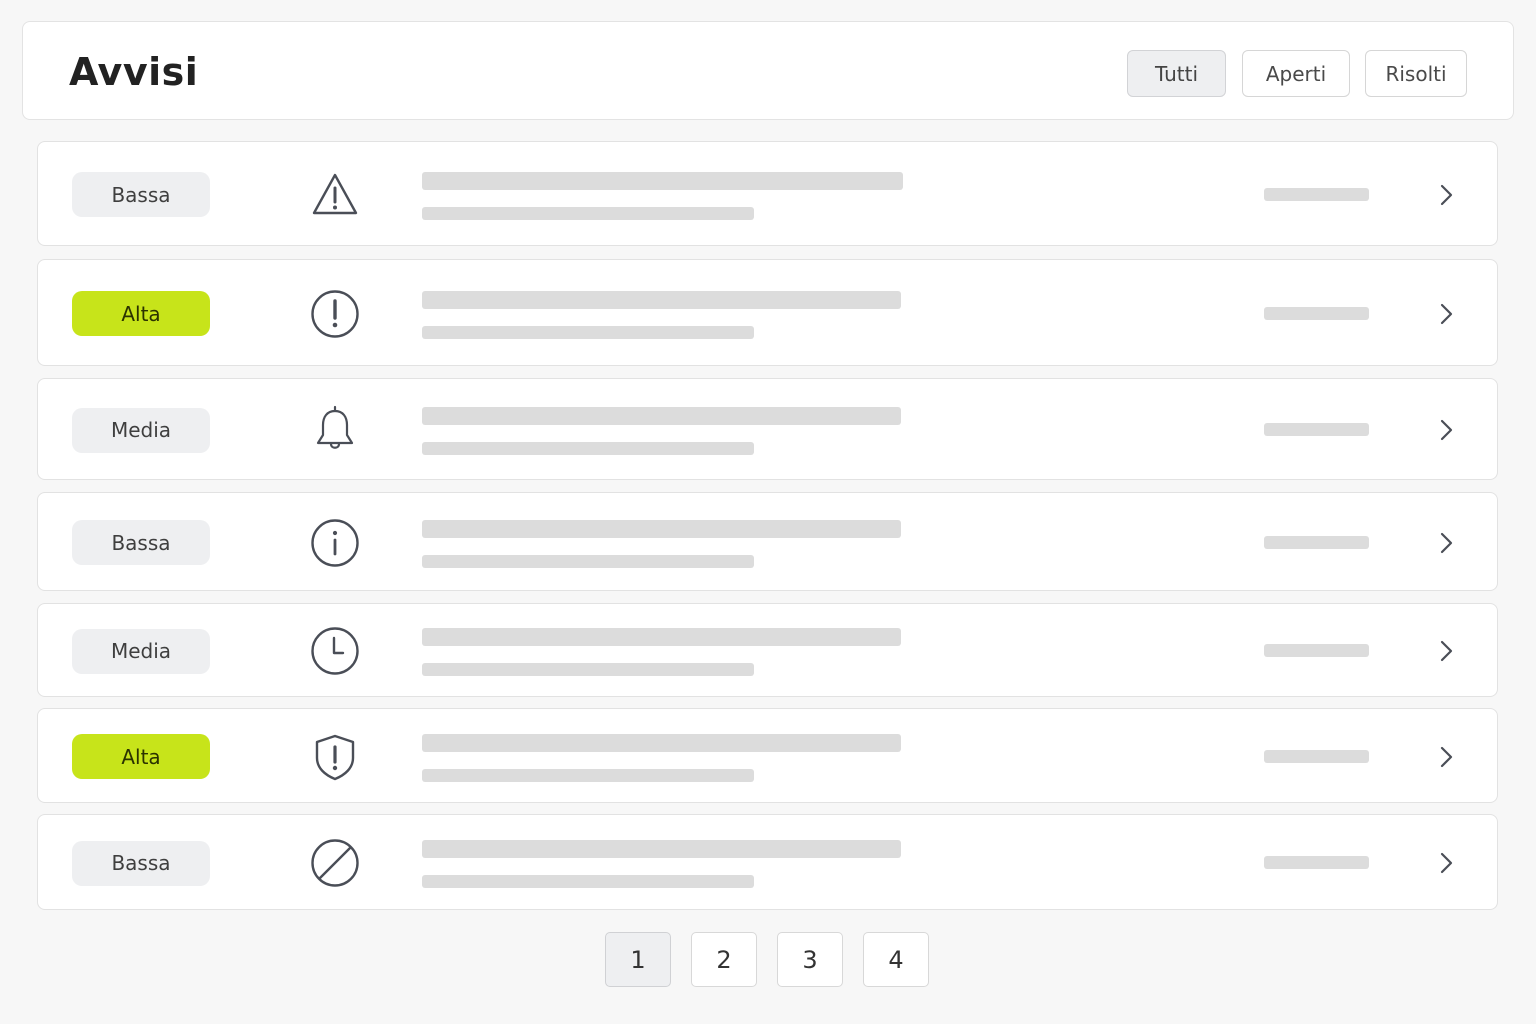  Describe the element at coordinates (638, 959) in the screenshot. I see `page-button-1: 1` at that location.